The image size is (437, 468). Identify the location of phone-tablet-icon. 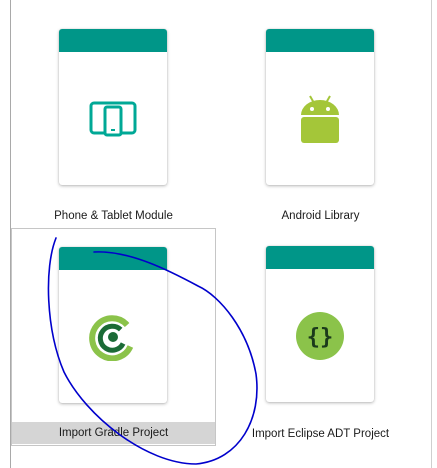
(113, 118).